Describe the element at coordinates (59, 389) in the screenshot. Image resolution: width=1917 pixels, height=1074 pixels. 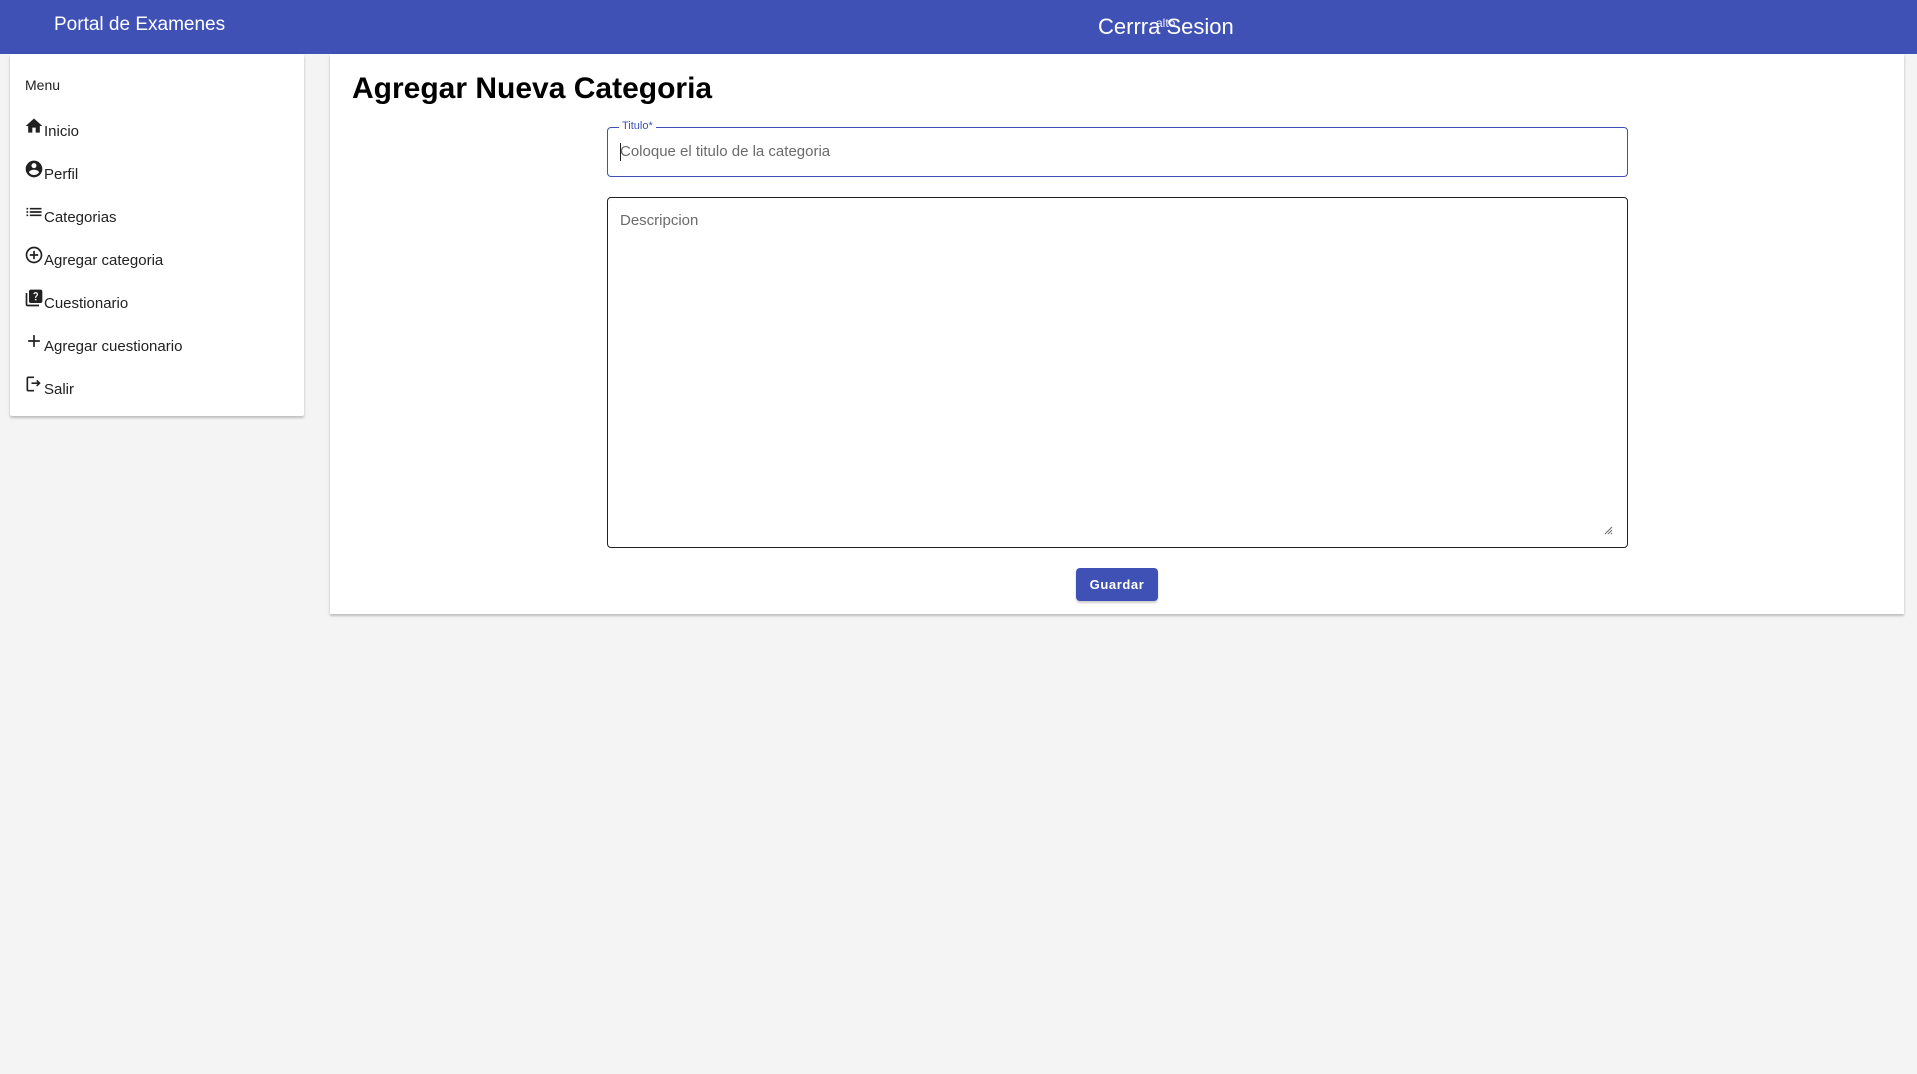
I see `sidebar-item-label: Salir` at that location.